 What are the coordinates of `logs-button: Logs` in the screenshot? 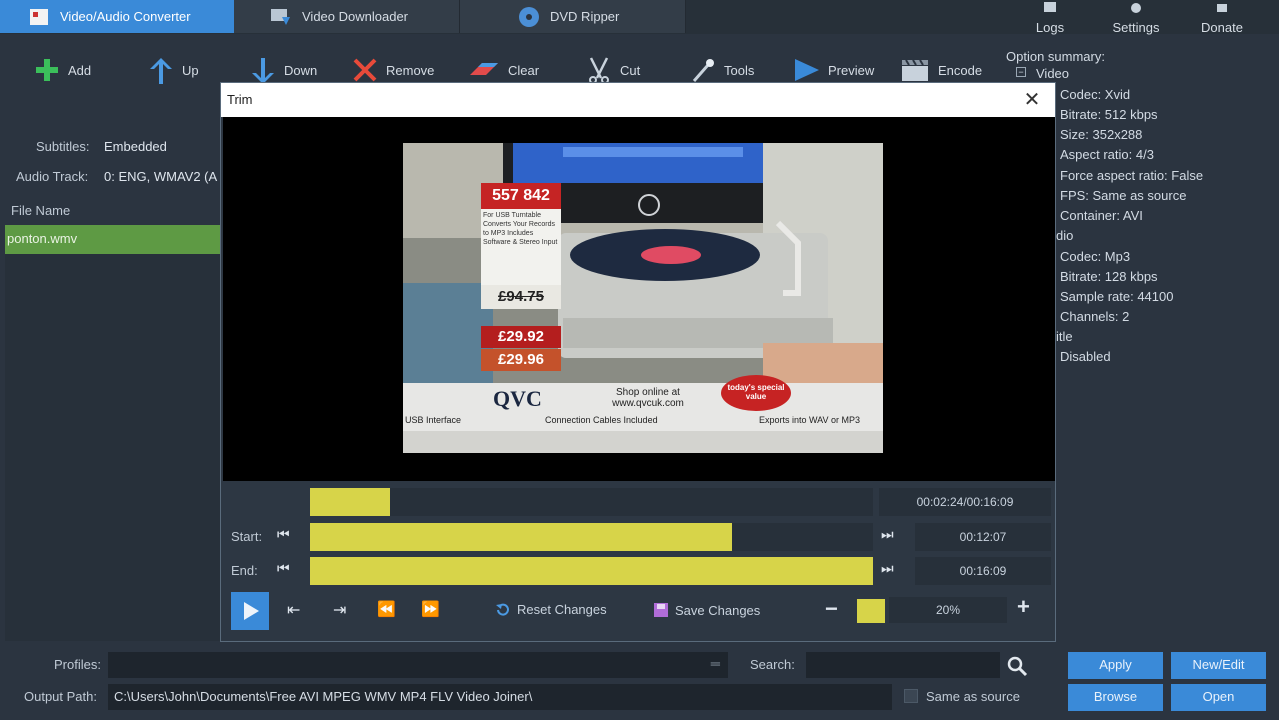 It's located at (1050, 22).